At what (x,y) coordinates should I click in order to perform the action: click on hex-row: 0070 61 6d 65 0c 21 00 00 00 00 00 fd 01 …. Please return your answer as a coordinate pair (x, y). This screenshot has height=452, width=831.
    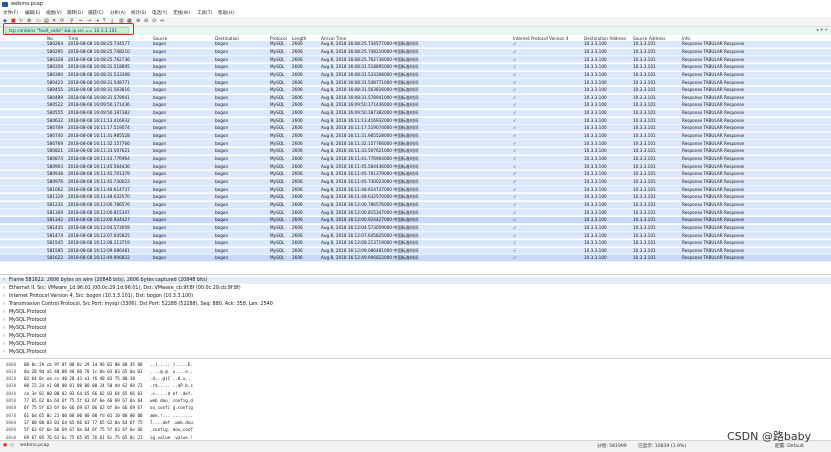
    Looking at the image, I should click on (415, 415).